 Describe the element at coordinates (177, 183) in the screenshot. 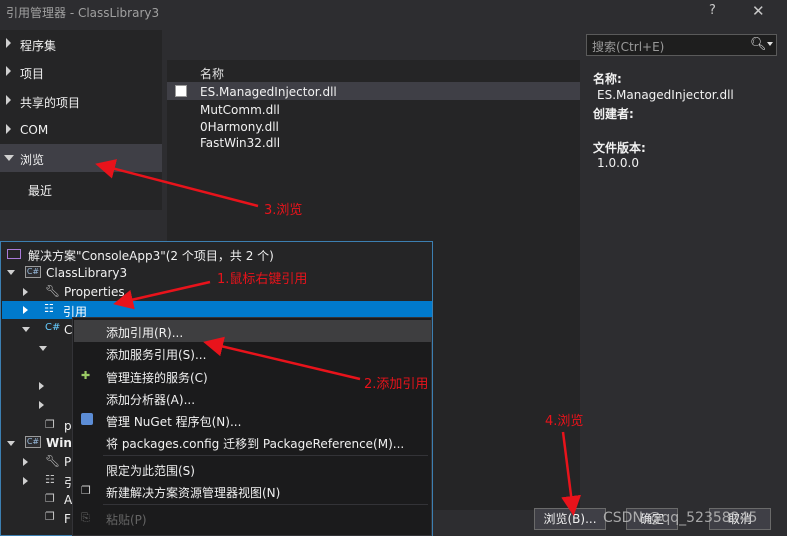

I see `arrow-step3` at that location.